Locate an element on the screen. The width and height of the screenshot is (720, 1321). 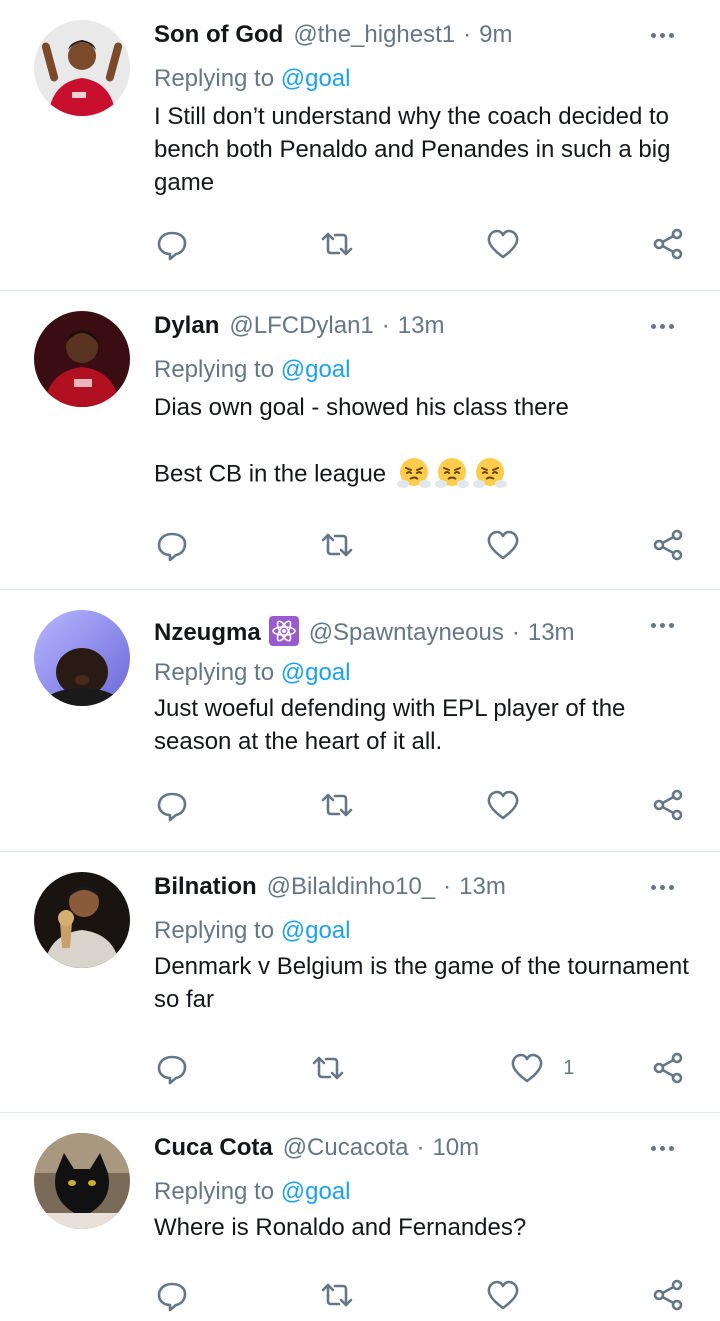
user-handle: @Bilaldinho10_ is located at coordinates (351, 887).